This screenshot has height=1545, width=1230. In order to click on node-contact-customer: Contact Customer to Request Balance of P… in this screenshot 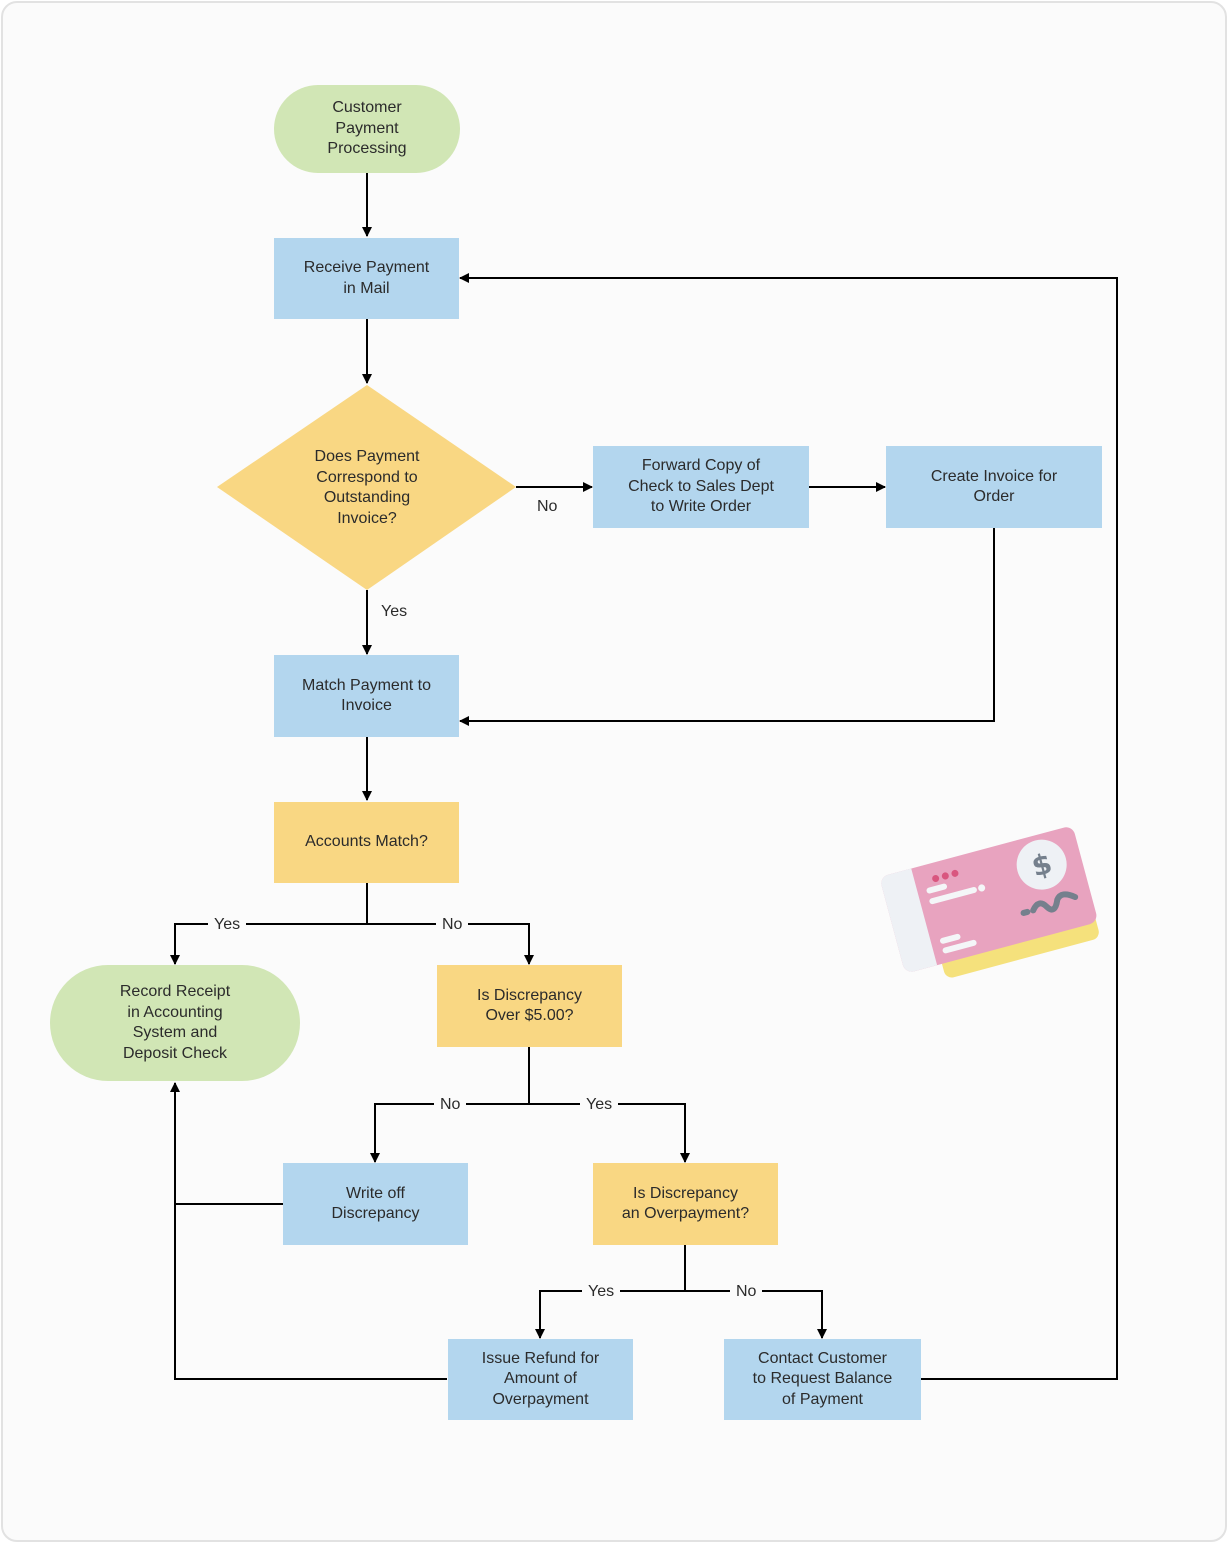, I will do `click(822, 1379)`.